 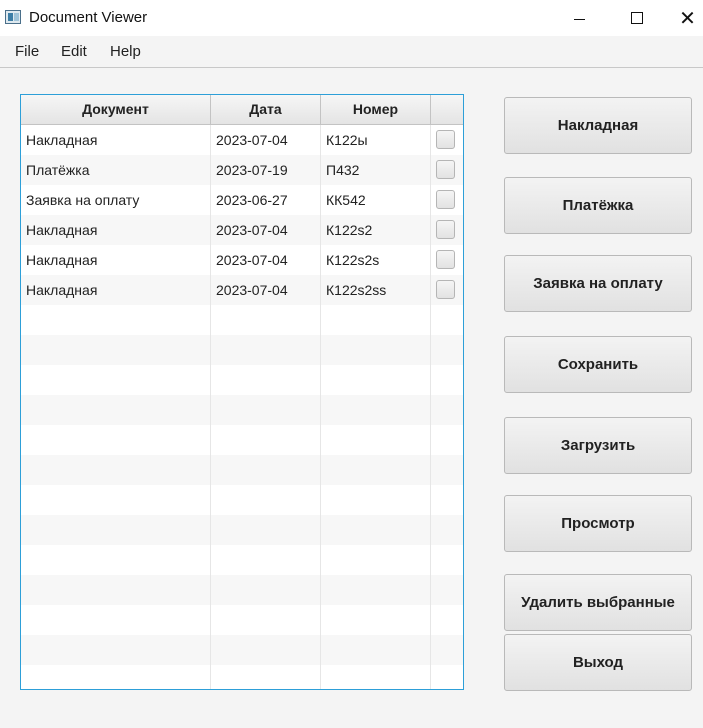 I want to click on column-header-date: Дата, so click(x=266, y=109).